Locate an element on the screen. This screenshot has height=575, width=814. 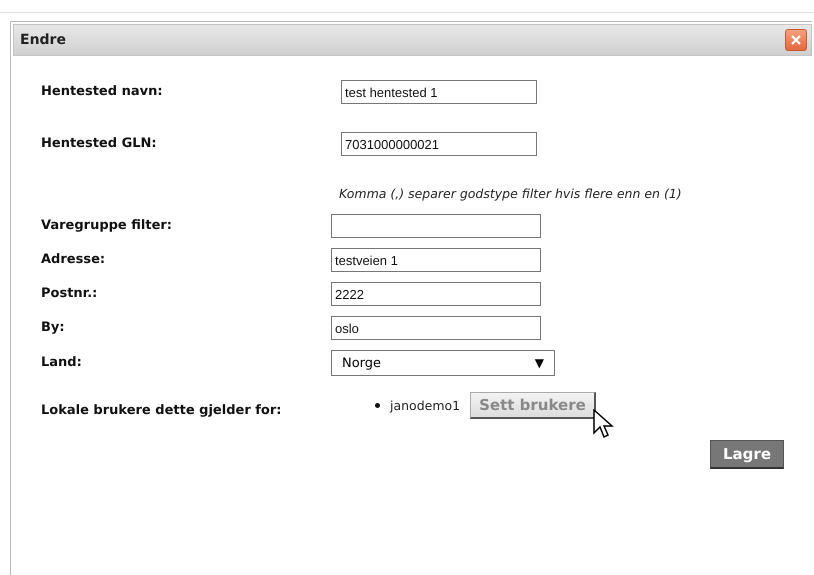
dialog-title: Endre is located at coordinates (43, 40).